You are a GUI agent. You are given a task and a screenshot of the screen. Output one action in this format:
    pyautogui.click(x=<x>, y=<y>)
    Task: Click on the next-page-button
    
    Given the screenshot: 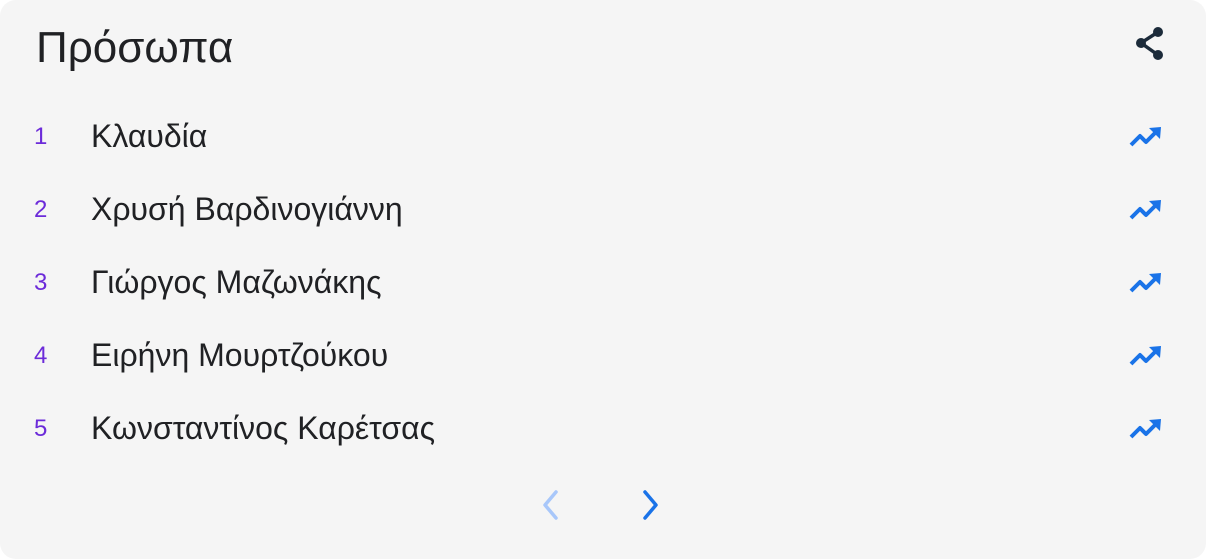 What is the action you would take?
    pyautogui.click(x=650, y=505)
    